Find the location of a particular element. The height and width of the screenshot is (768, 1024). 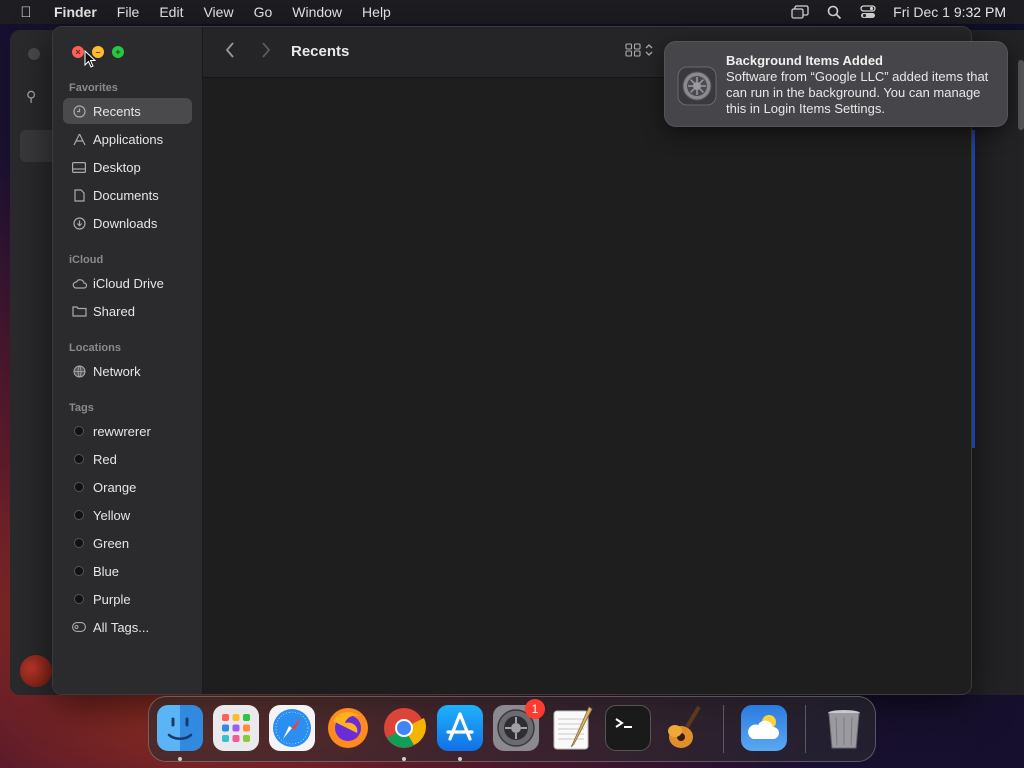

document-icon is located at coordinates (79, 195).